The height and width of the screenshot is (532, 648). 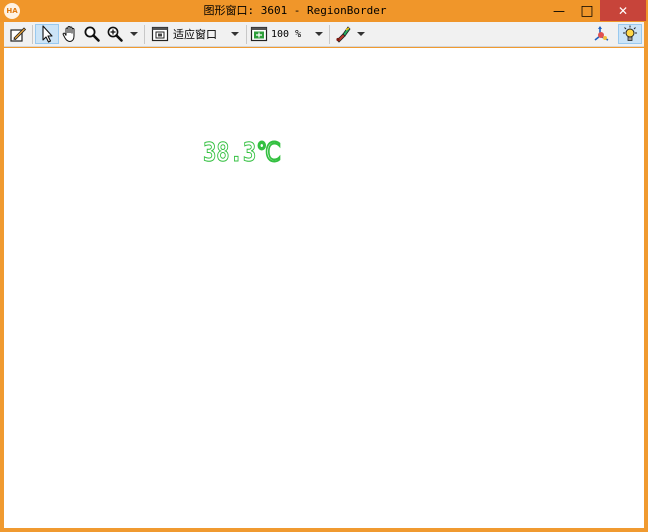 I want to click on close-button: ✕, so click(x=623, y=10).